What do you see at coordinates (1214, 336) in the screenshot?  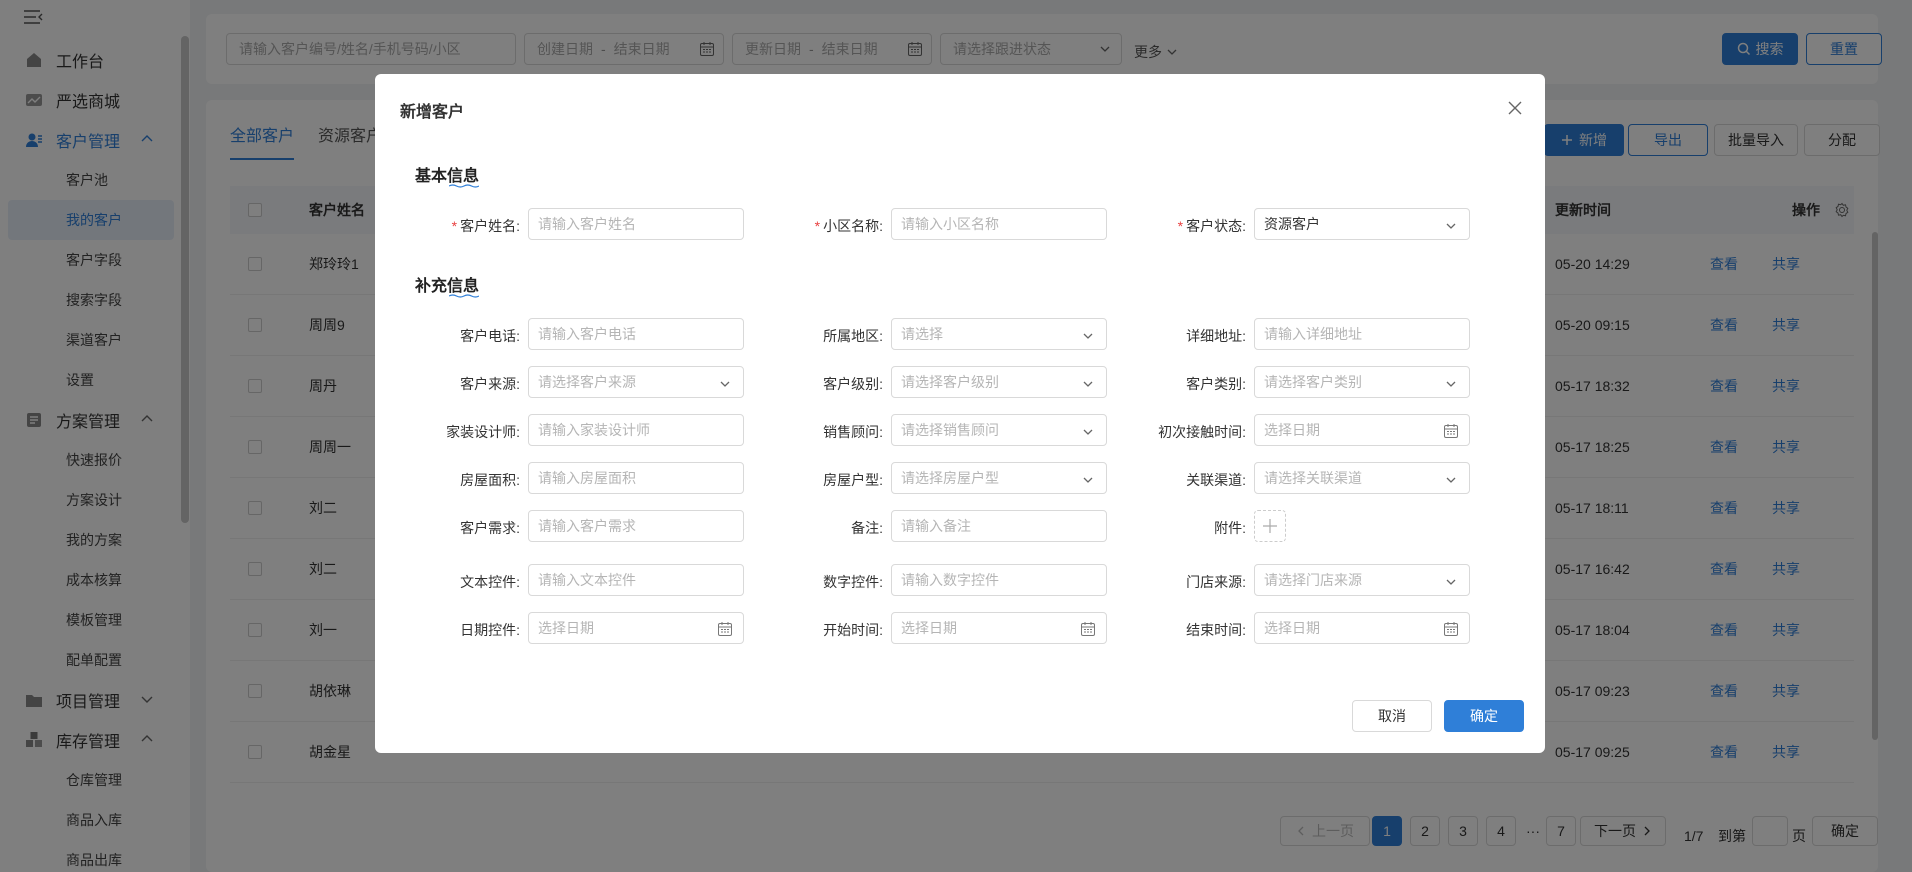 I see `field-label-text: 详细地址` at bounding box center [1214, 336].